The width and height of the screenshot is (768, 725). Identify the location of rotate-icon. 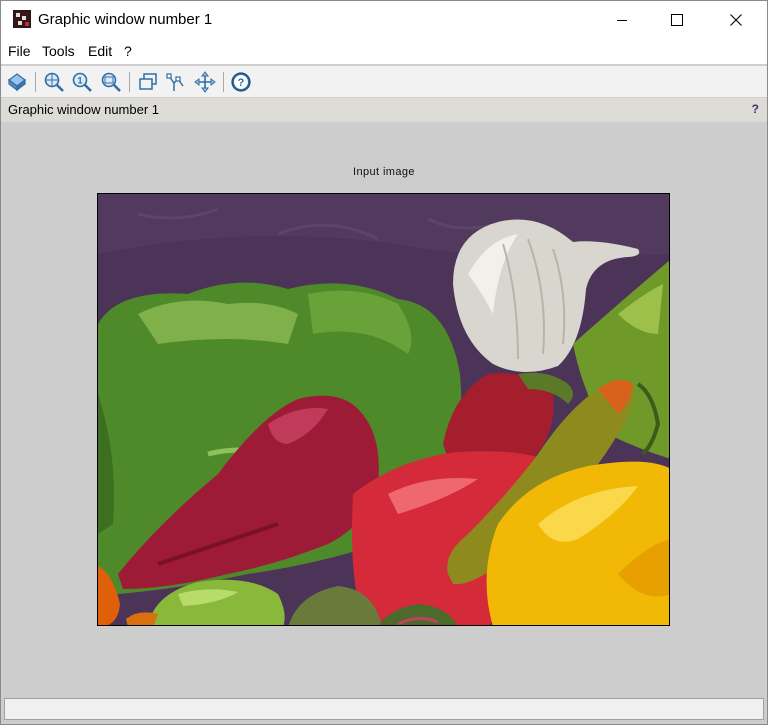
(17, 82).